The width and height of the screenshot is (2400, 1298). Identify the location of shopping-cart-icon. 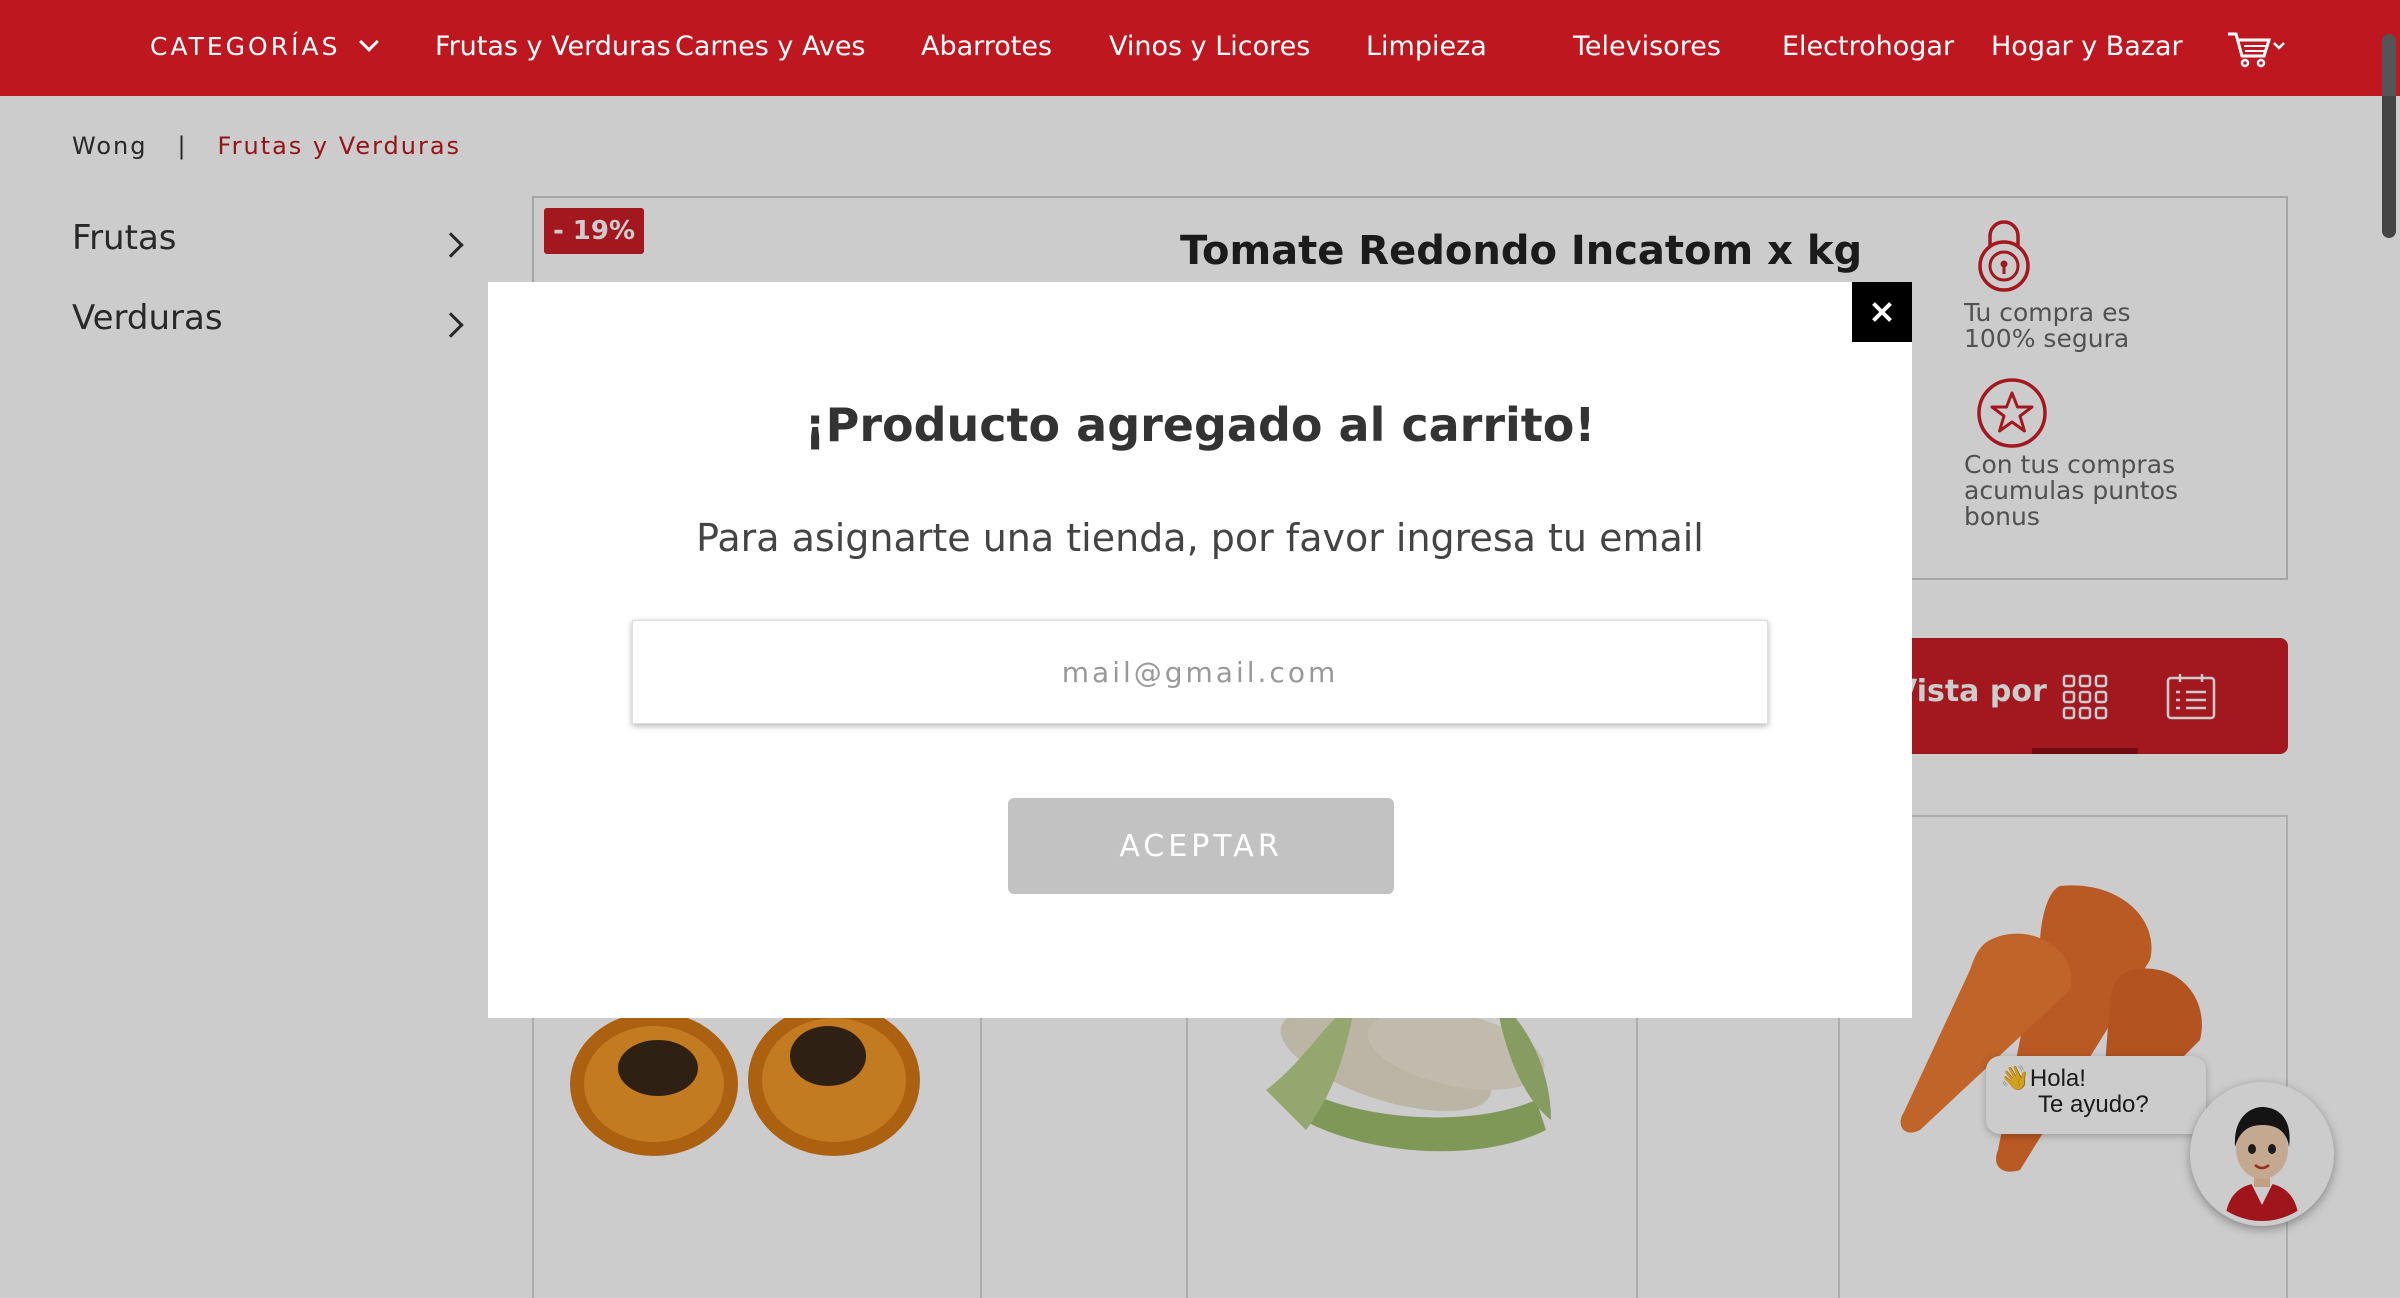
(2256, 50).